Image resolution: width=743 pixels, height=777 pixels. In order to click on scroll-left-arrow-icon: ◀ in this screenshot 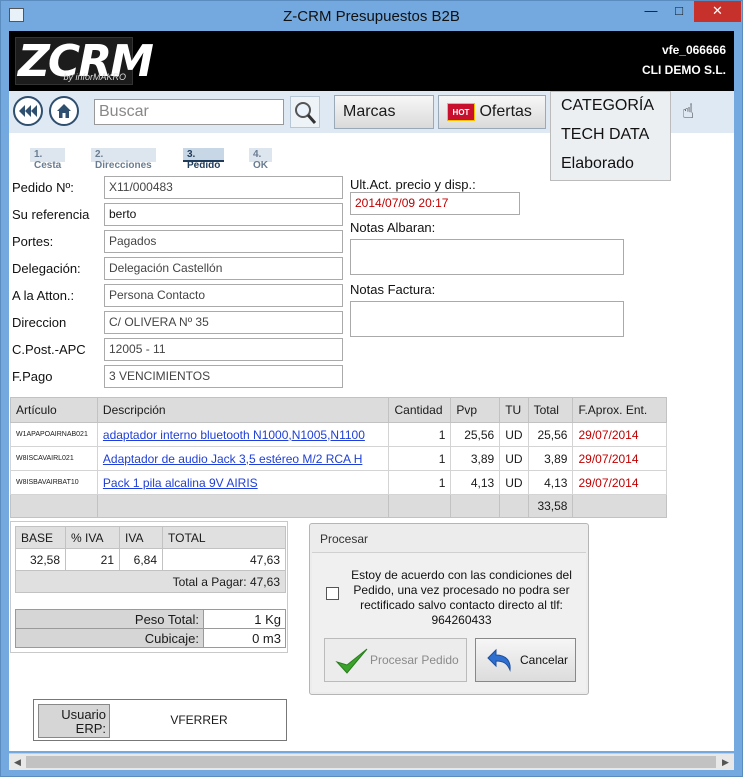, I will do `click(17, 762)`.